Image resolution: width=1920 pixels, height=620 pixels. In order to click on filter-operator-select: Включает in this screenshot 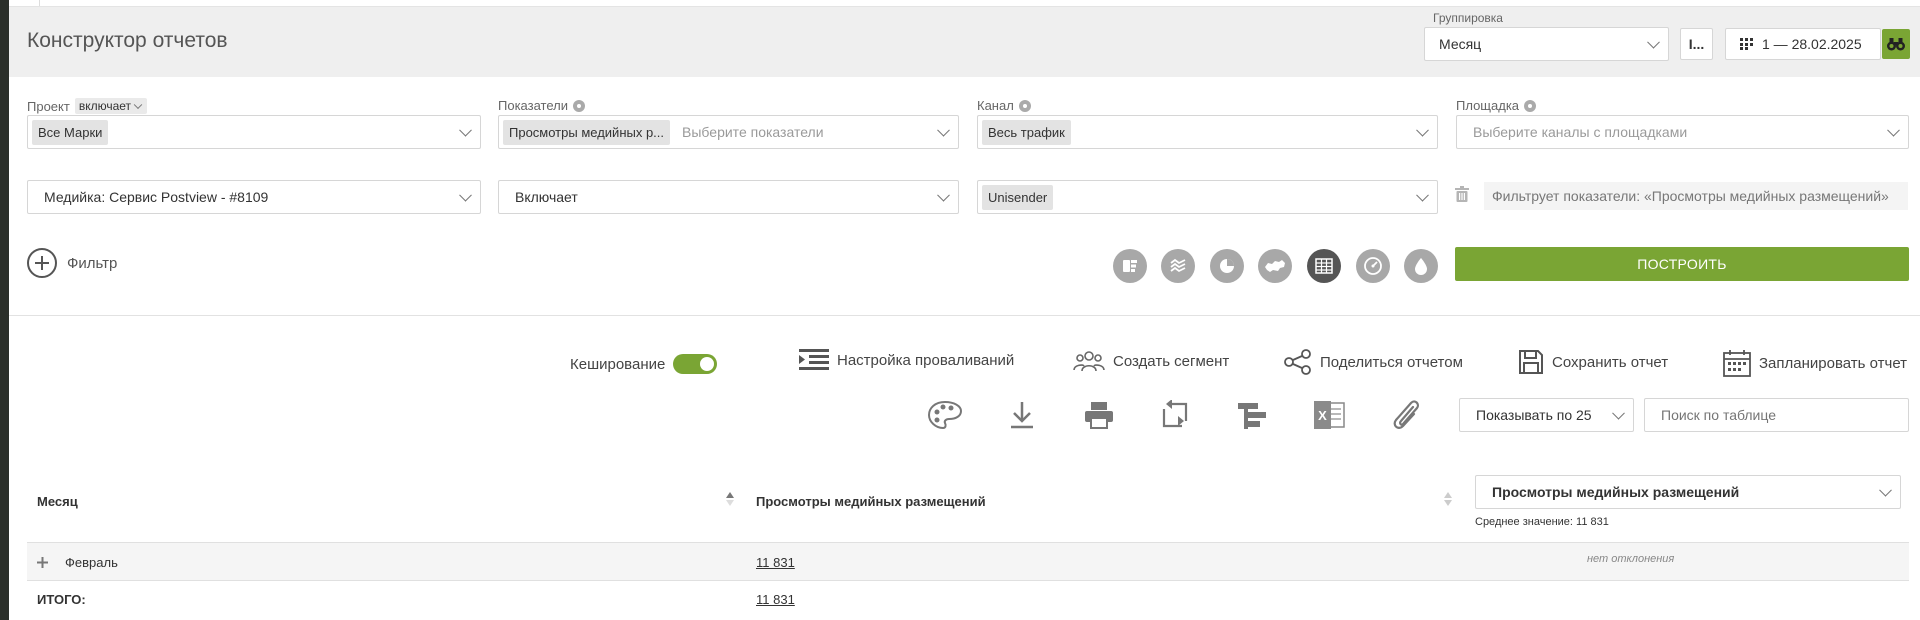, I will do `click(728, 197)`.